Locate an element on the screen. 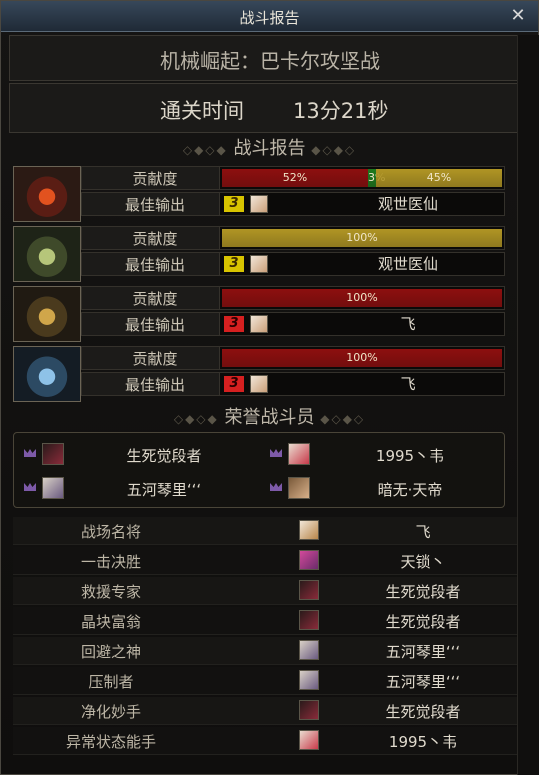 The width and height of the screenshot is (539, 775). dungeon-name-panel: 机械崛起：巴卡尔攻坚战 is located at coordinates (270, 58).